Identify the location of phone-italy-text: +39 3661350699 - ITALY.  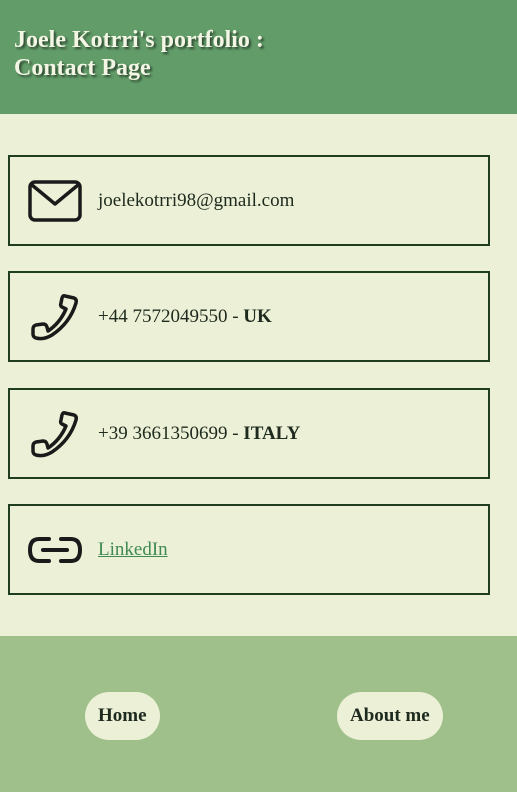
(199, 434).